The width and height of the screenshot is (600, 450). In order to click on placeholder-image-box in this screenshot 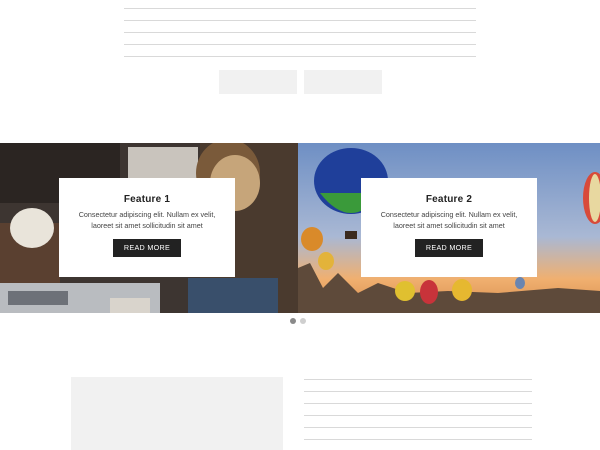, I will do `click(177, 413)`.